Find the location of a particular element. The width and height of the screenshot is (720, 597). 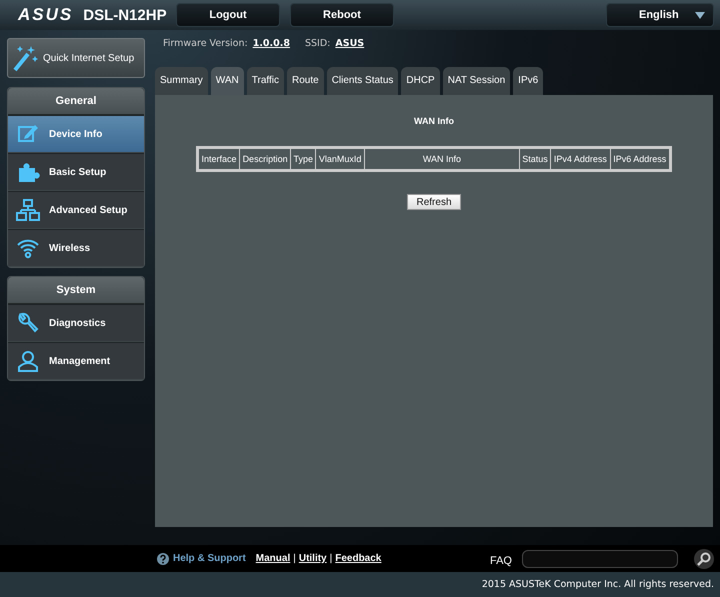

menu-item: Basic Setup is located at coordinates (76, 172).